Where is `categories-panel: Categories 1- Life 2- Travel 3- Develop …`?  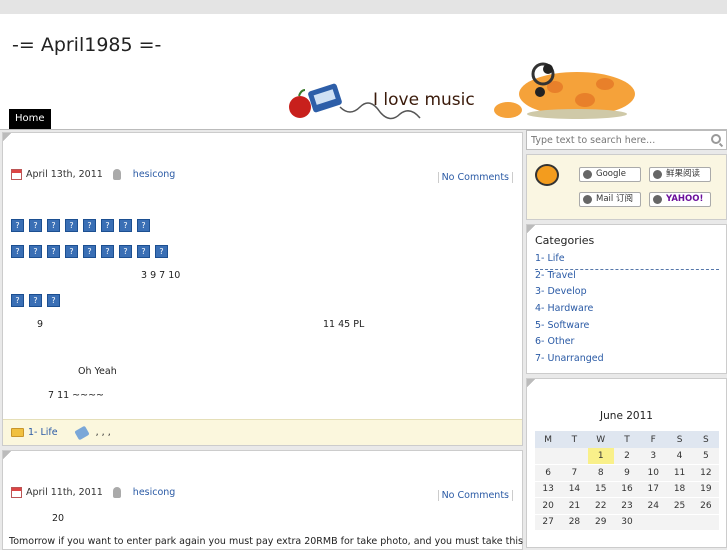
categories-panel: Categories 1- Life 2- Travel 3- Develop … is located at coordinates (626, 299).